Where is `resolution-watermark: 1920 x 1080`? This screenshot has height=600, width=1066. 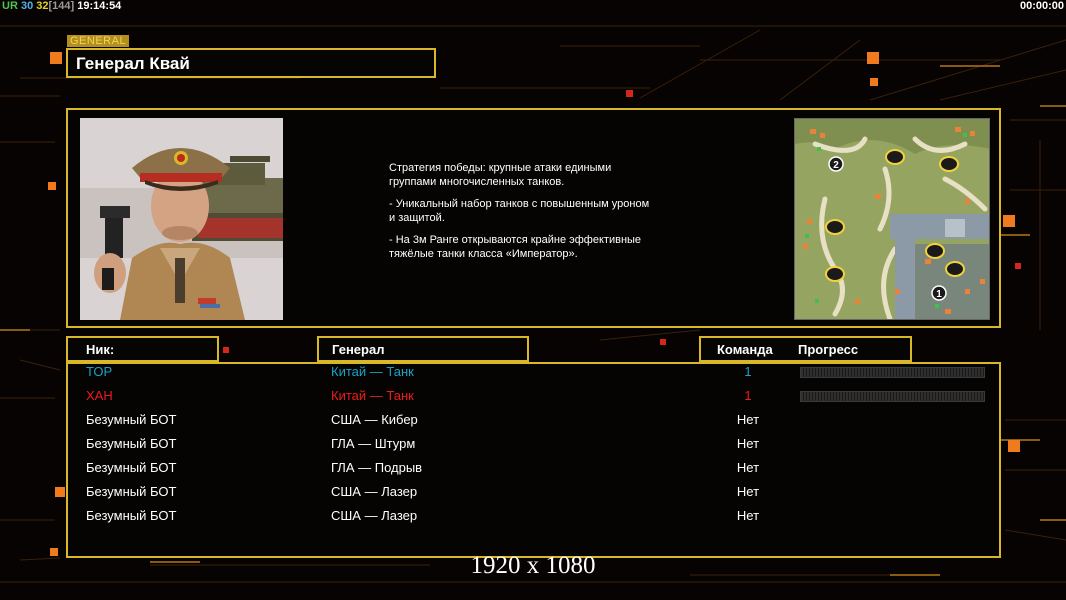 resolution-watermark: 1920 x 1080 is located at coordinates (533, 565).